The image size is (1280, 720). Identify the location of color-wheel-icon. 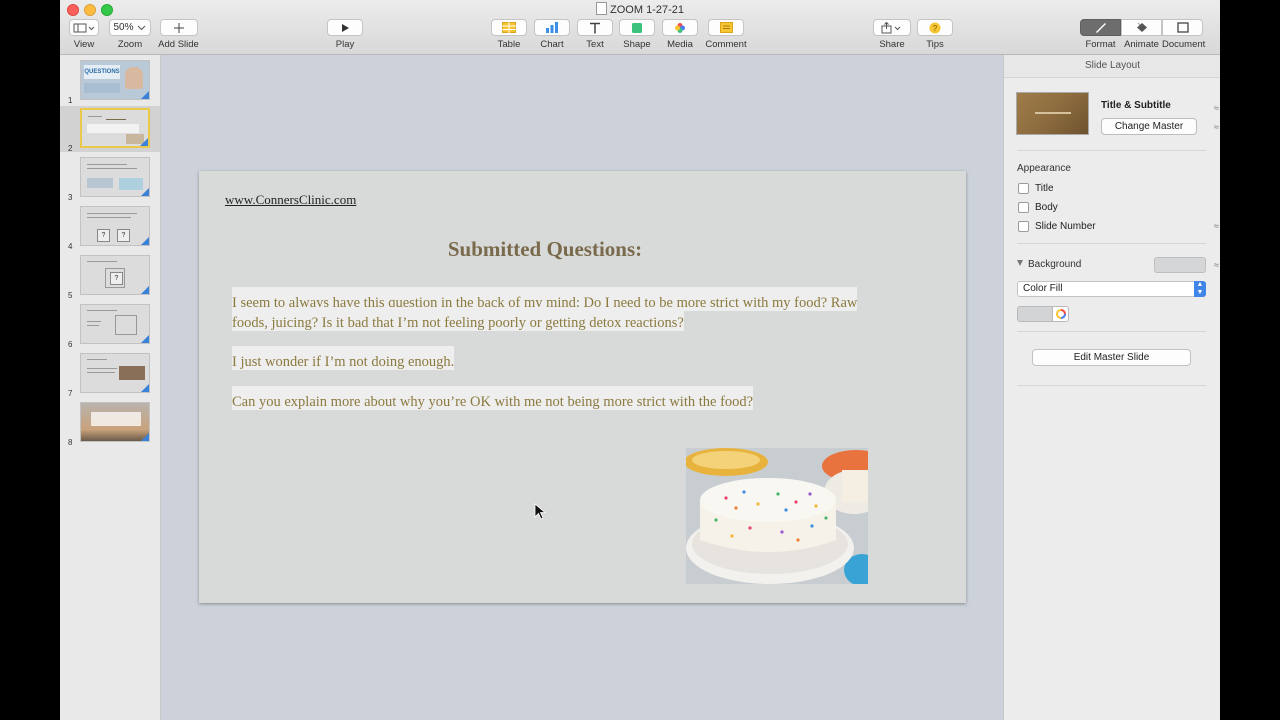
(1060, 314).